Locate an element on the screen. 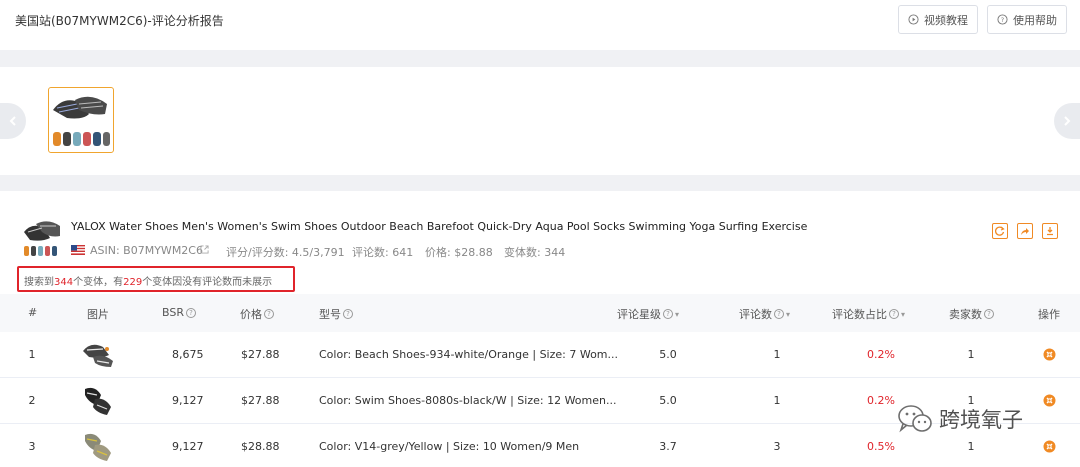 This screenshot has width=1080, height=467. col-bsr: BSR? is located at coordinates (179, 312).